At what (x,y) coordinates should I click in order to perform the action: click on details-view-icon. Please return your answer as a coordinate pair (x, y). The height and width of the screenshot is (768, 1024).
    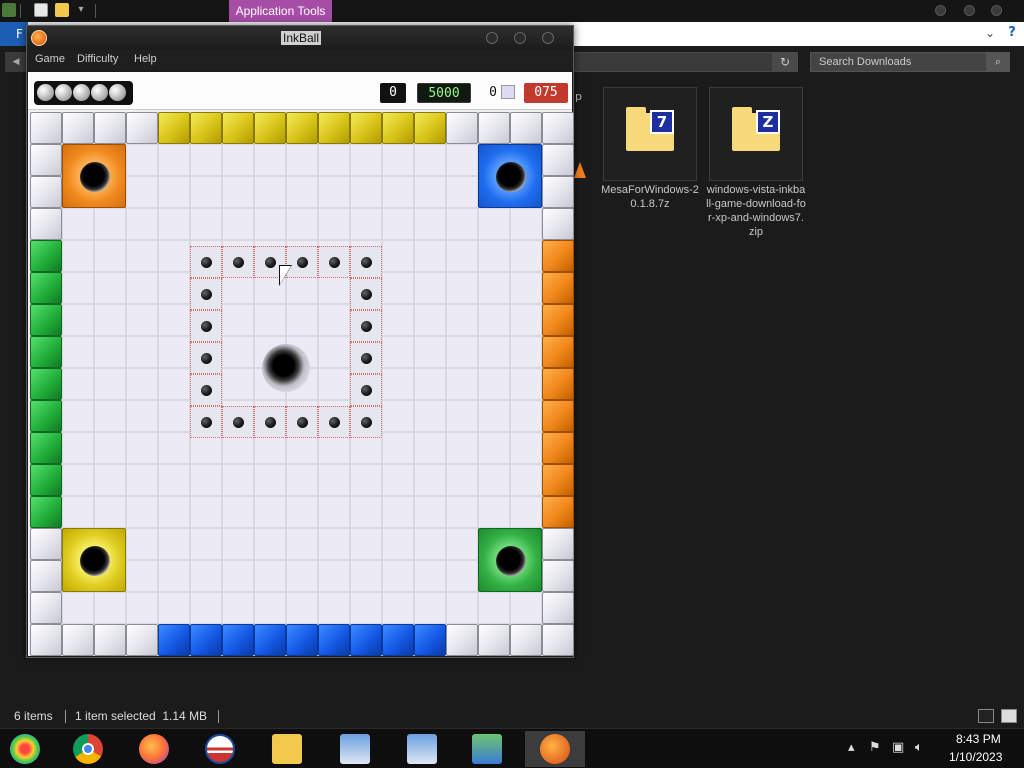
    Looking at the image, I should click on (986, 716).